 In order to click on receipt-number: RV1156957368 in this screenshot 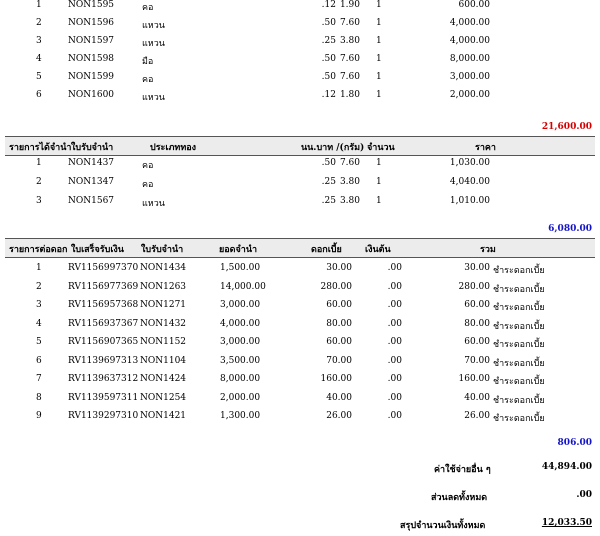, I will do `click(103, 305)`.